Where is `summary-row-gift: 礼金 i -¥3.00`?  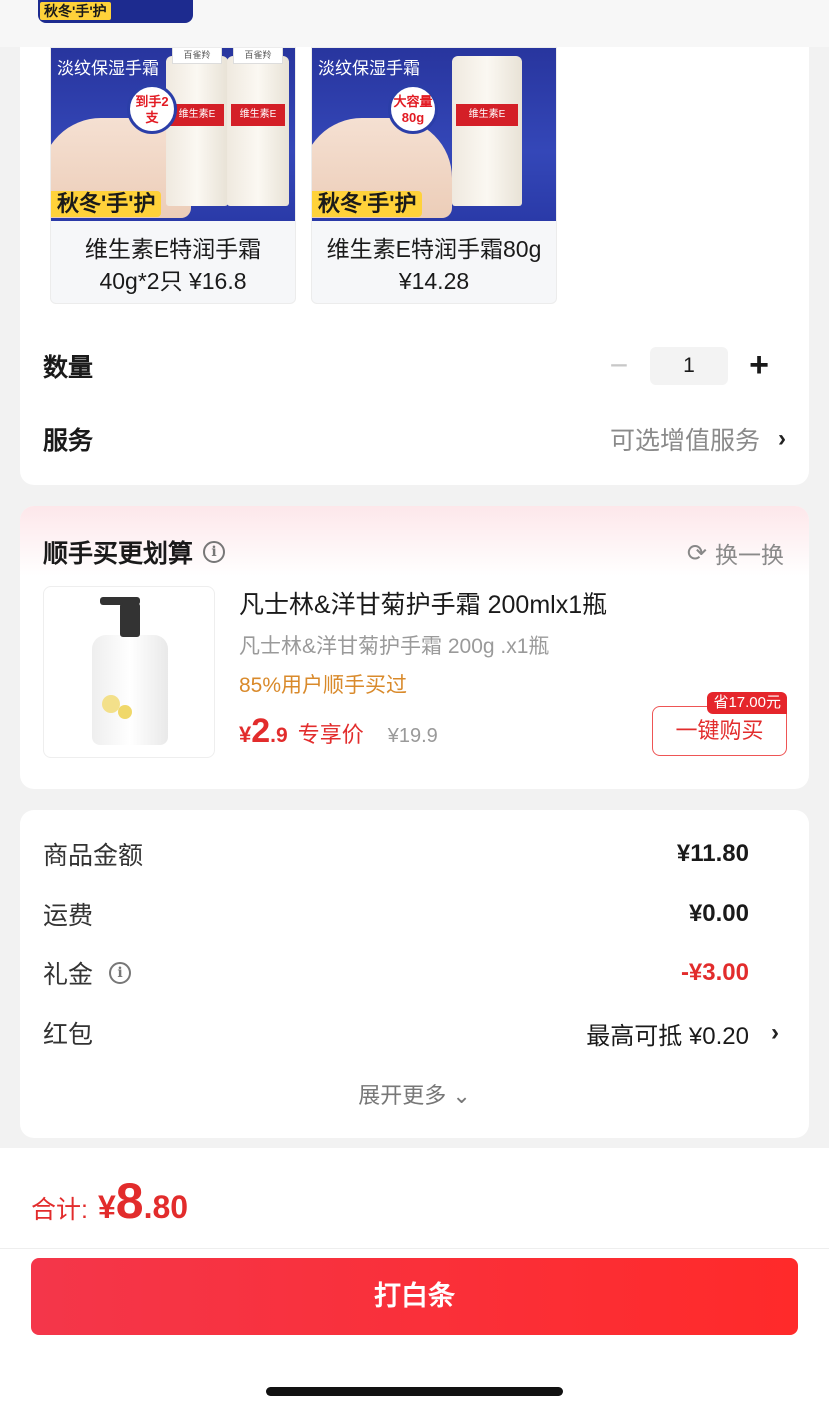
summary-row-gift: 礼金 i -¥3.00 is located at coordinates (396, 973).